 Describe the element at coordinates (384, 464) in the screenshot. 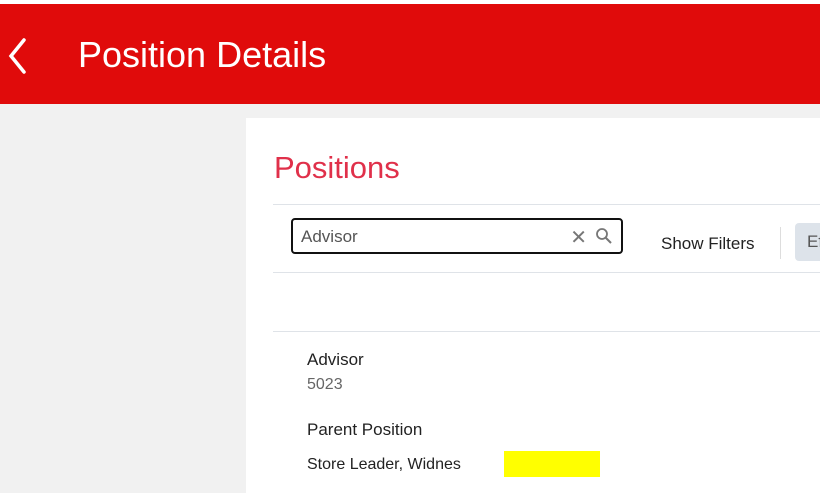

I see `parent-position-value: Store Leader, Widnes` at that location.